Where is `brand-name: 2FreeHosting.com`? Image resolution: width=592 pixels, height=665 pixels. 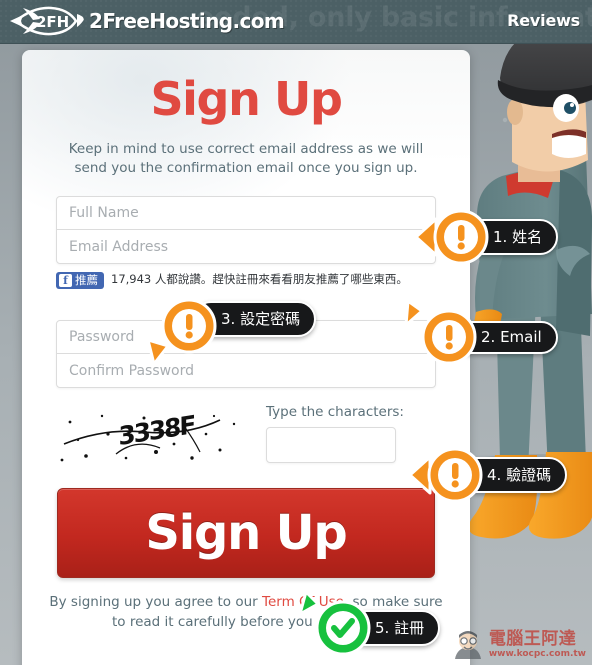 brand-name: 2FreeHosting.com is located at coordinates (187, 21).